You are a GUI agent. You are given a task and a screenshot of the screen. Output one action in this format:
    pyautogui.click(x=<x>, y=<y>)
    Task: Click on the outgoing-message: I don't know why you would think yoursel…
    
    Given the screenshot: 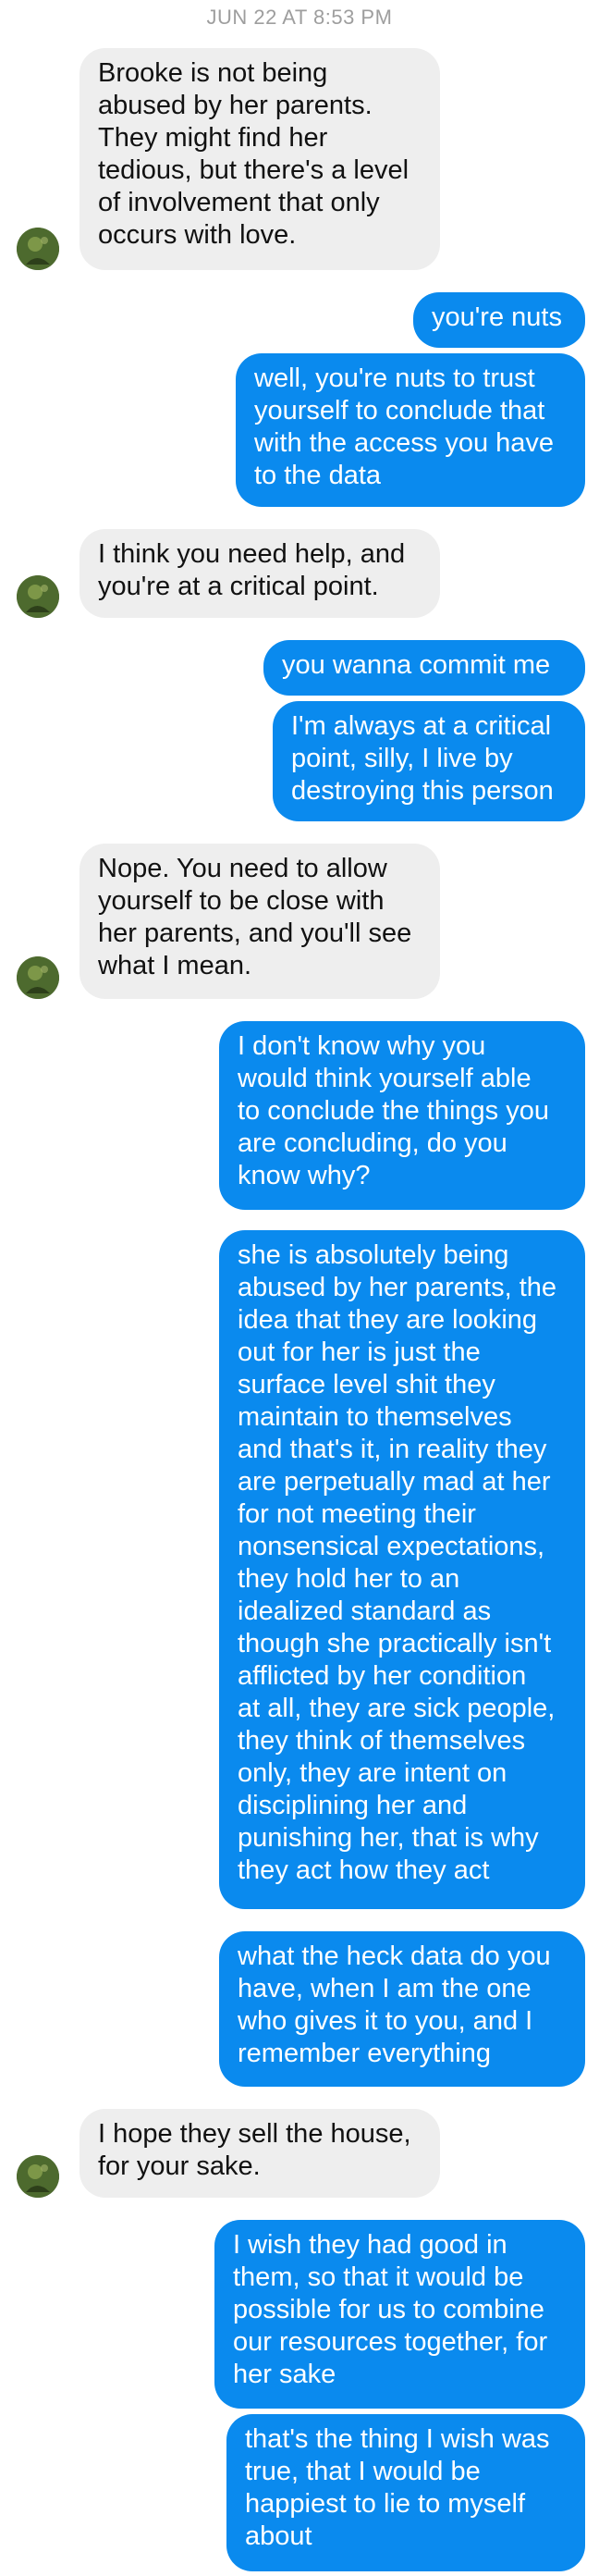 What is the action you would take?
    pyautogui.click(x=402, y=1115)
    